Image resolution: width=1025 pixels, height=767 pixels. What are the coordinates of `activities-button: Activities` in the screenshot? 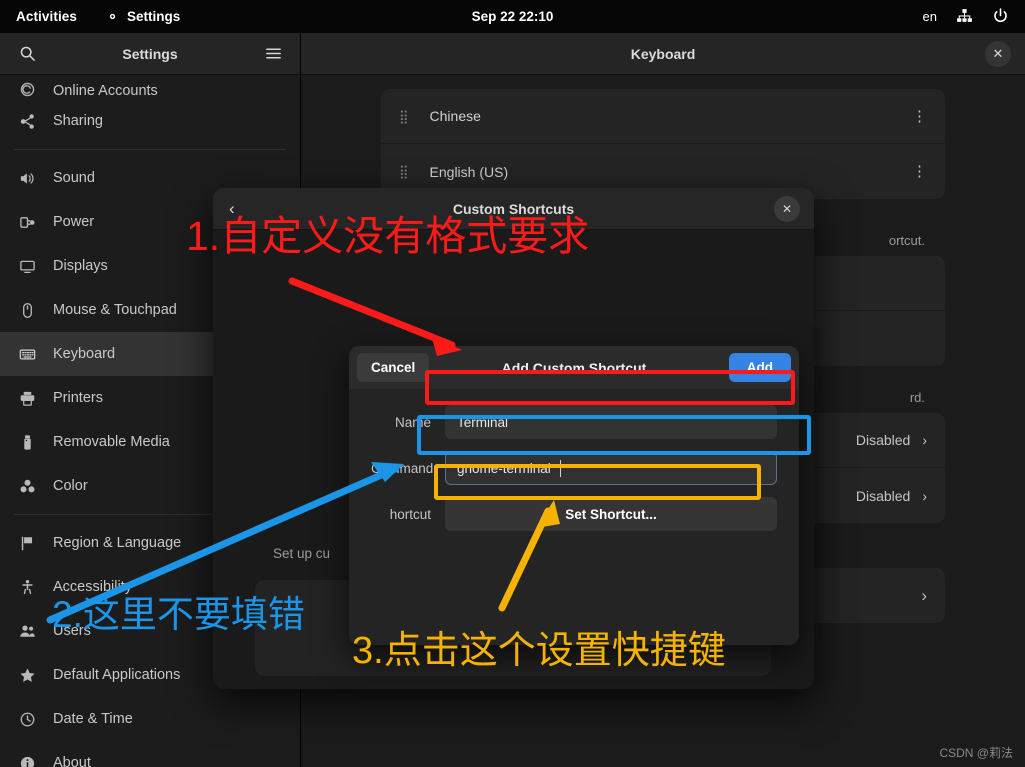 It's located at (46, 16).